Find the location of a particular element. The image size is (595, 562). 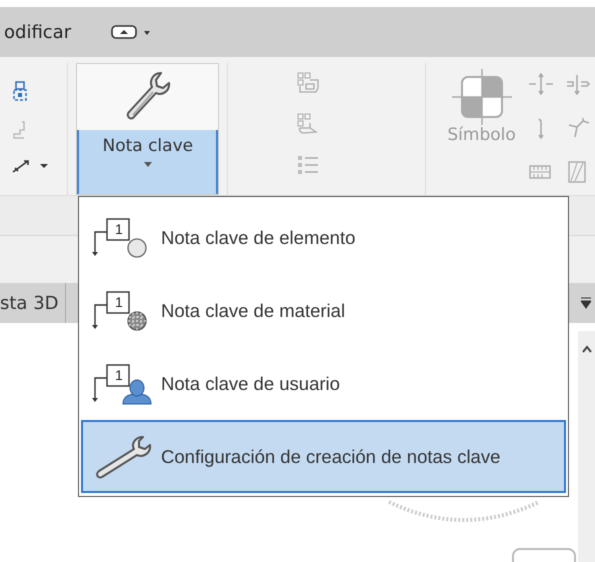

menu-item: 1 Nota clave de material is located at coordinates (323, 310).